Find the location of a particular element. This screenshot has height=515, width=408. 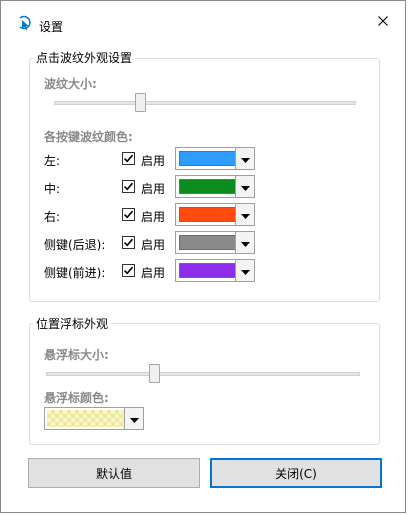

side-back-color-dropdown is located at coordinates (215, 242).